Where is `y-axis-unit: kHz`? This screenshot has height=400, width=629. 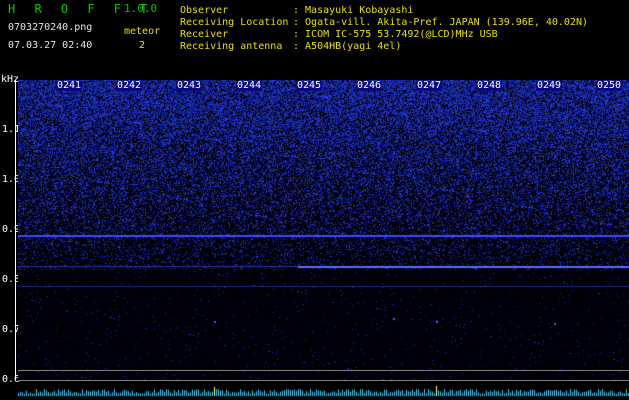
y-axis-unit: kHz is located at coordinates (10, 79).